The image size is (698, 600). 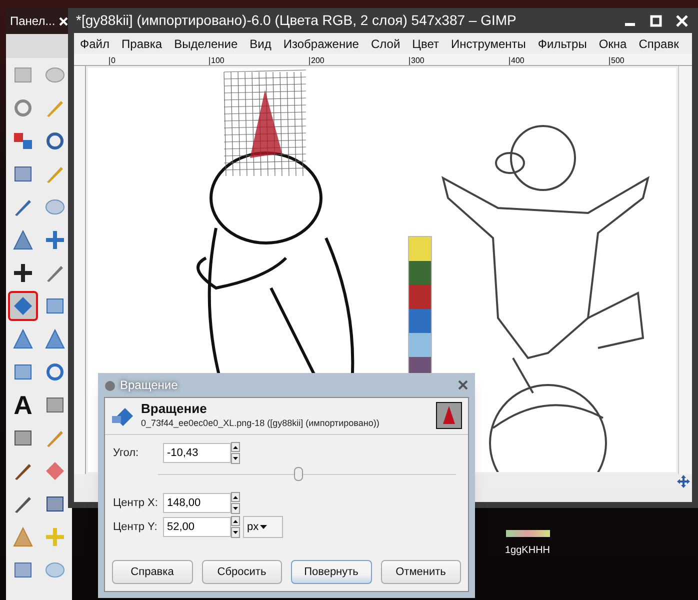 I want to click on desktop-icon-label: 1ggKHHH, so click(x=527, y=550).